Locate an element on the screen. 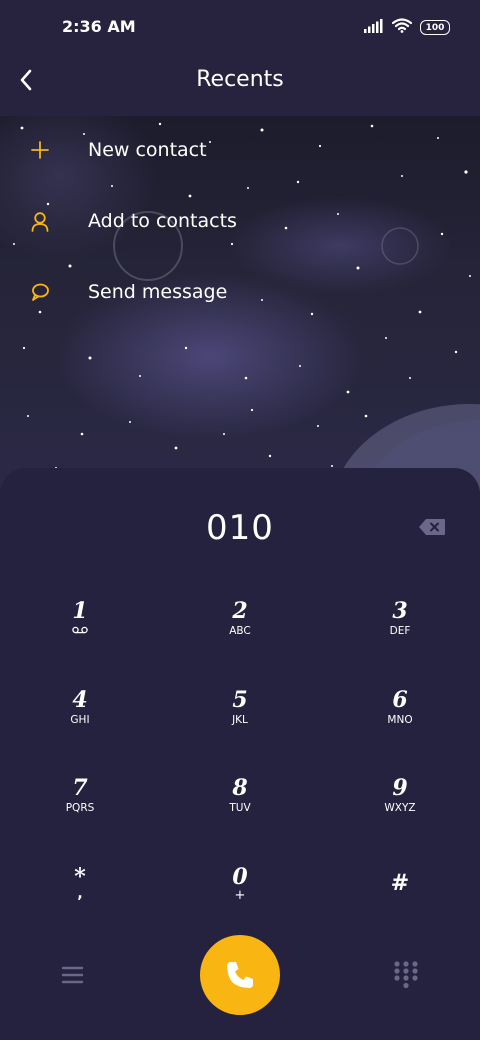  menu-icon is located at coordinates (73, 975).